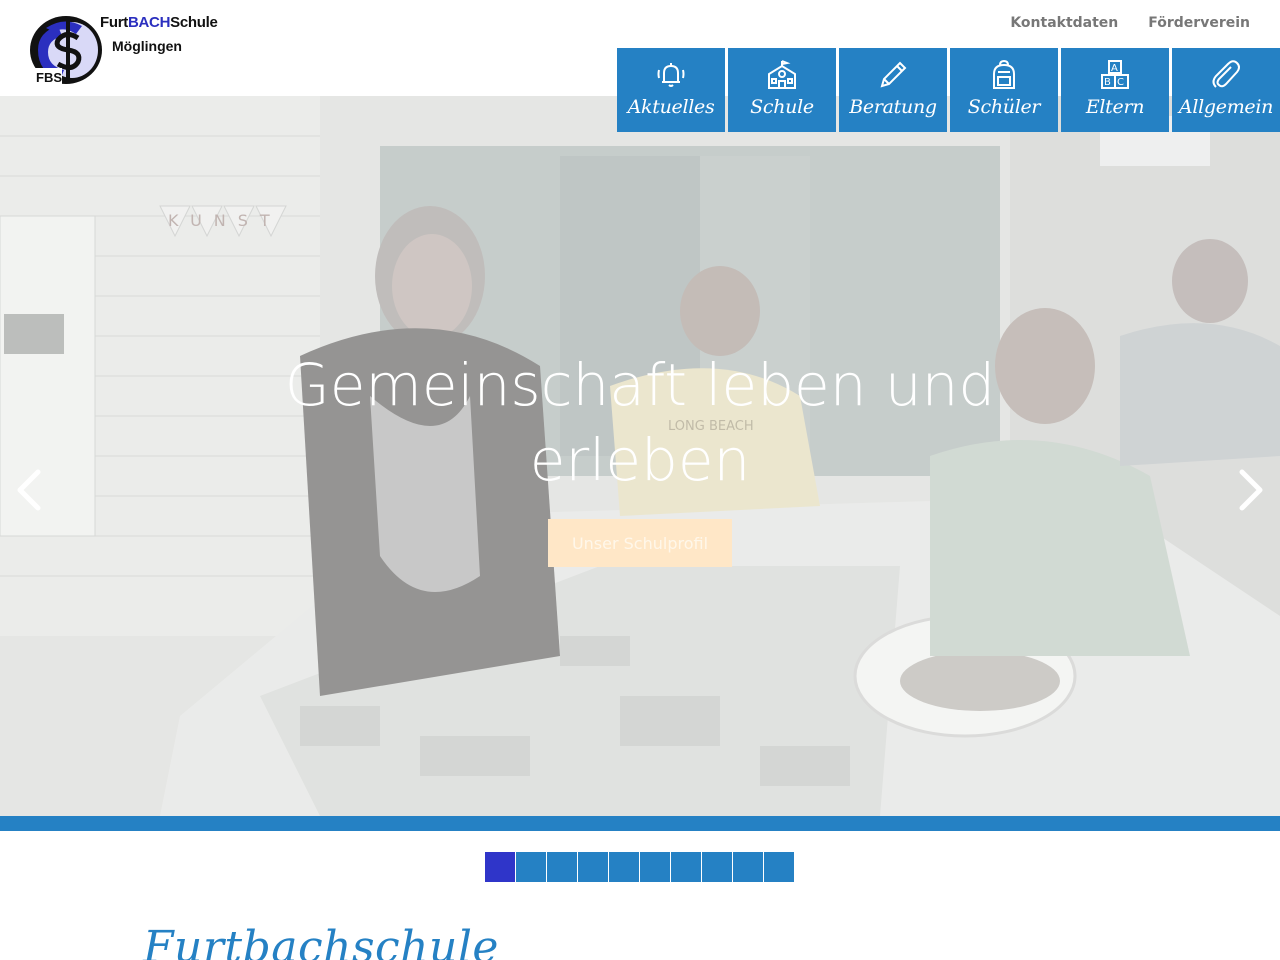 The height and width of the screenshot is (960, 1280). What do you see at coordinates (49, 77) in the screenshot?
I see `logo-initials: FBS` at bounding box center [49, 77].